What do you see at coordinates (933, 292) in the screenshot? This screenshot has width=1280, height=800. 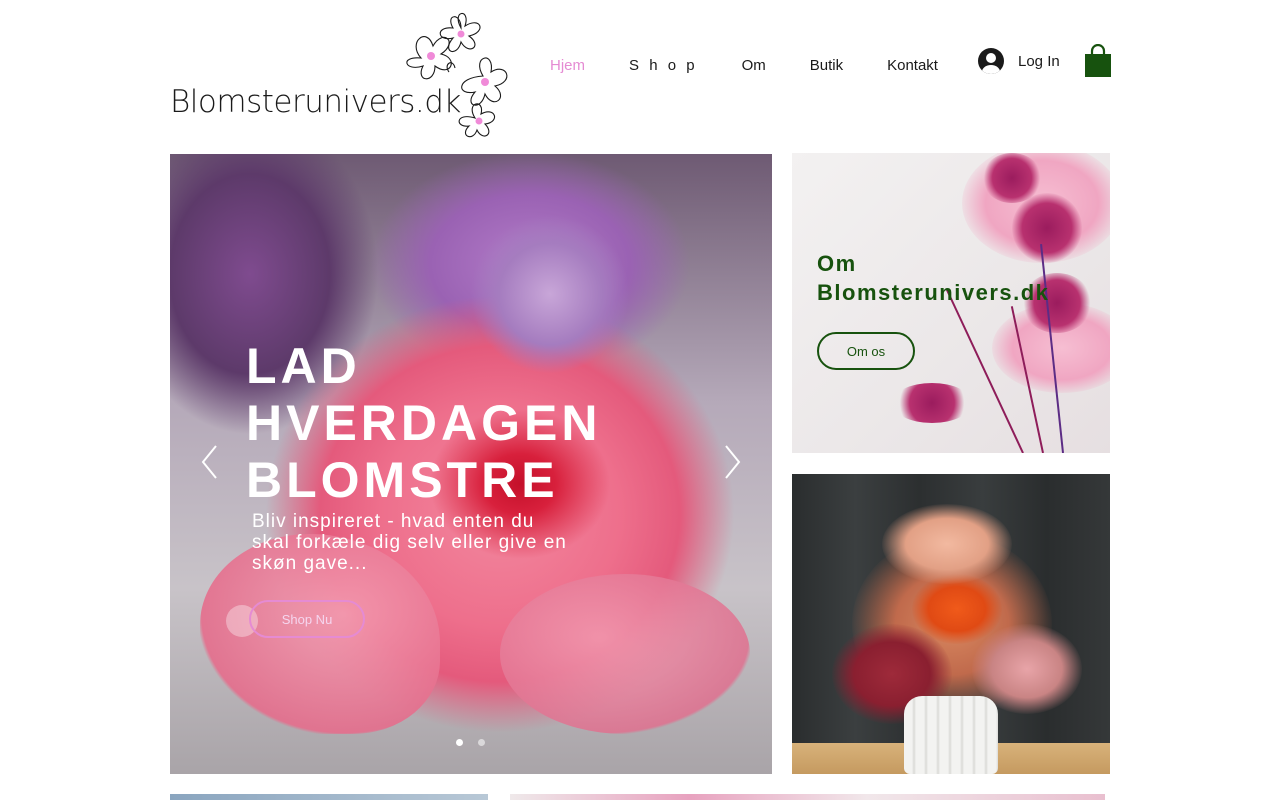 I see `about-title-line: Blomsterunivers.dk` at bounding box center [933, 292].